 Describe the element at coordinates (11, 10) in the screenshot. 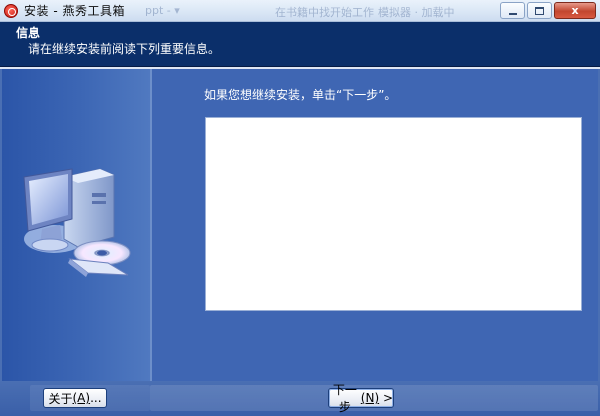

I see `app-icon` at that location.